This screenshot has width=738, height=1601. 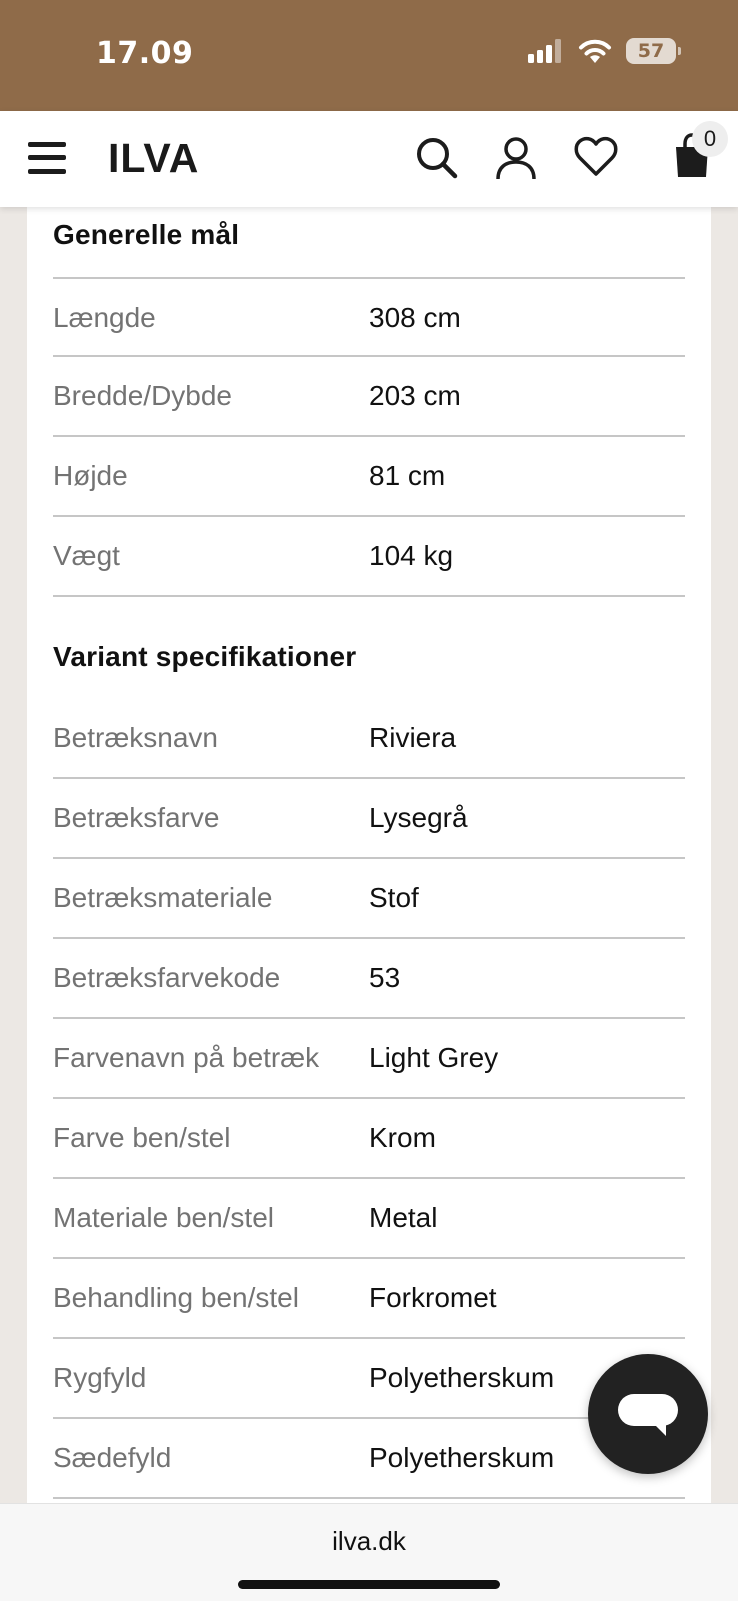 I want to click on spec-row: Vægt 104 kg, so click(x=369, y=557).